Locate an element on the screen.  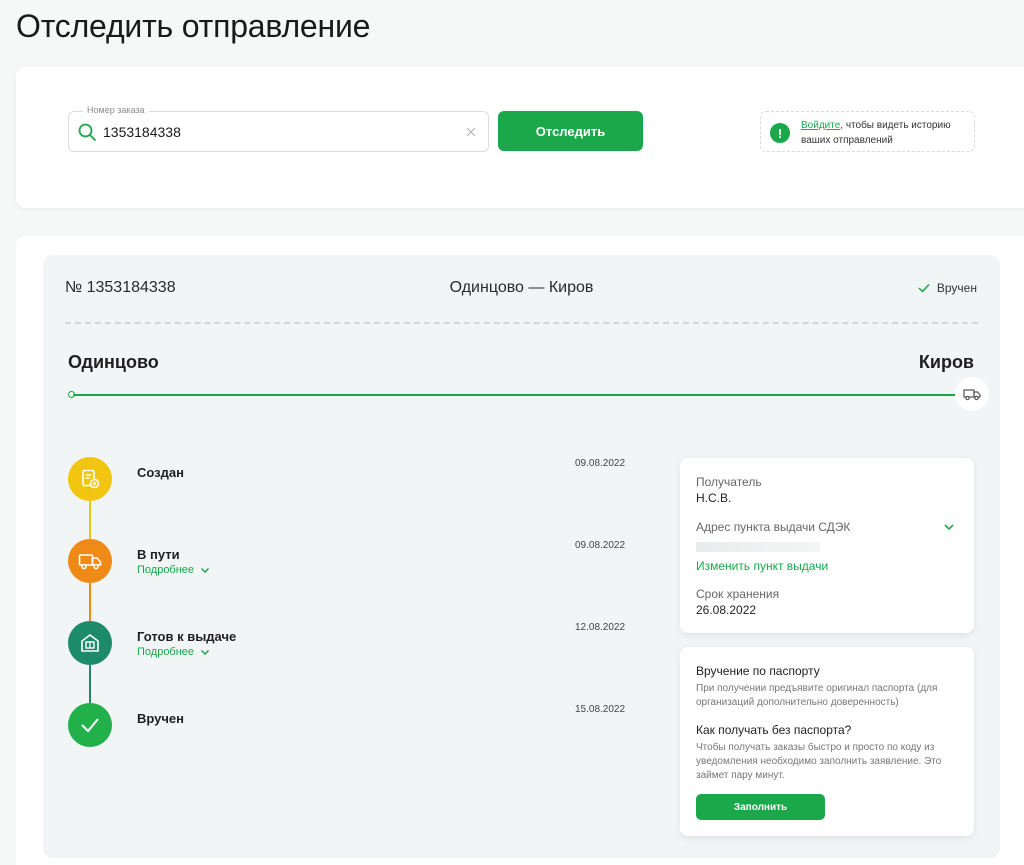
address-label: Адрес пункта выдачи СДЭК is located at coordinates (773, 527).